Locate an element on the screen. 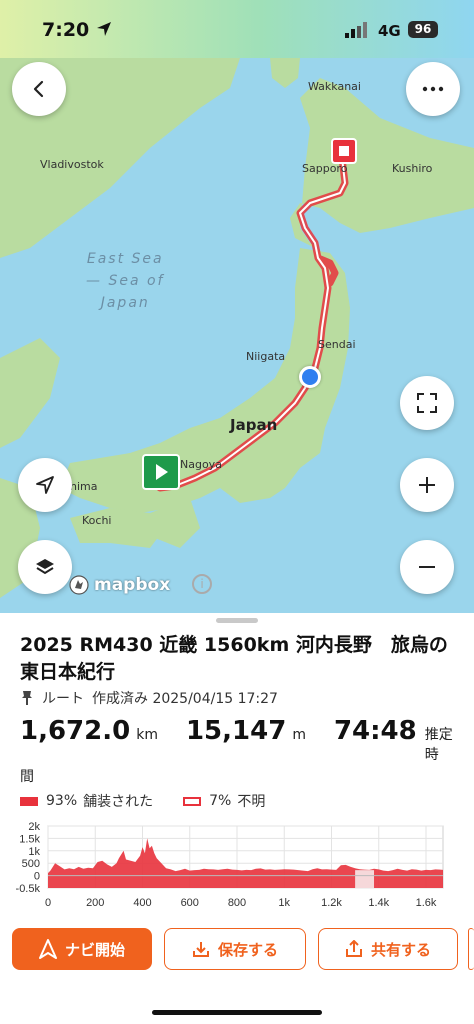  sea-label-line-1: East Sea is located at coordinates (125, 259).